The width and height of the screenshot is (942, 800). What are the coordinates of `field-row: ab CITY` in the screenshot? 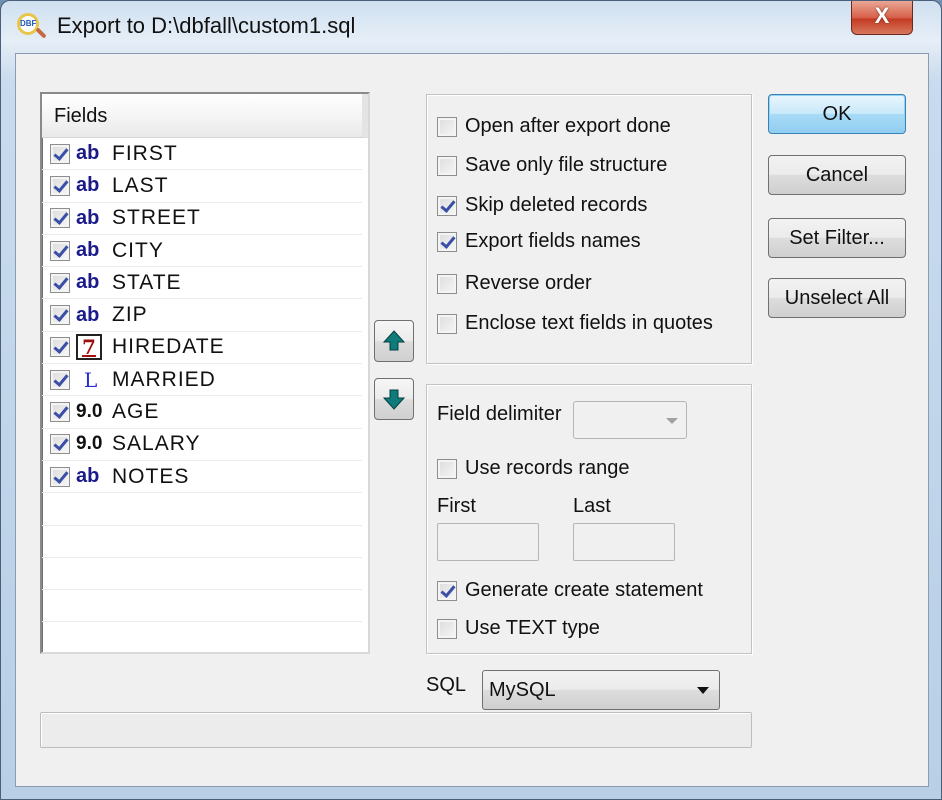 It's located at (202, 251).